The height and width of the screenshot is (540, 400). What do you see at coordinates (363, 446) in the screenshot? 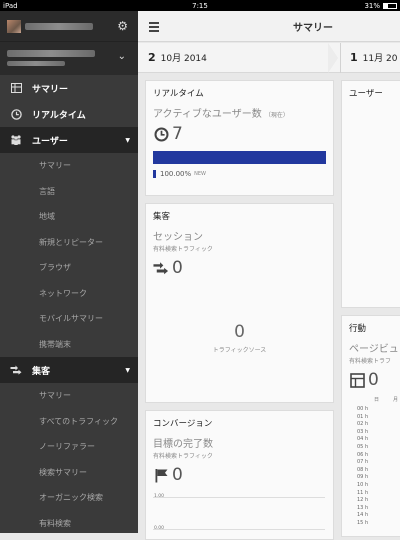
I see `heatmap-hour-label: 05 h` at bounding box center [363, 446].